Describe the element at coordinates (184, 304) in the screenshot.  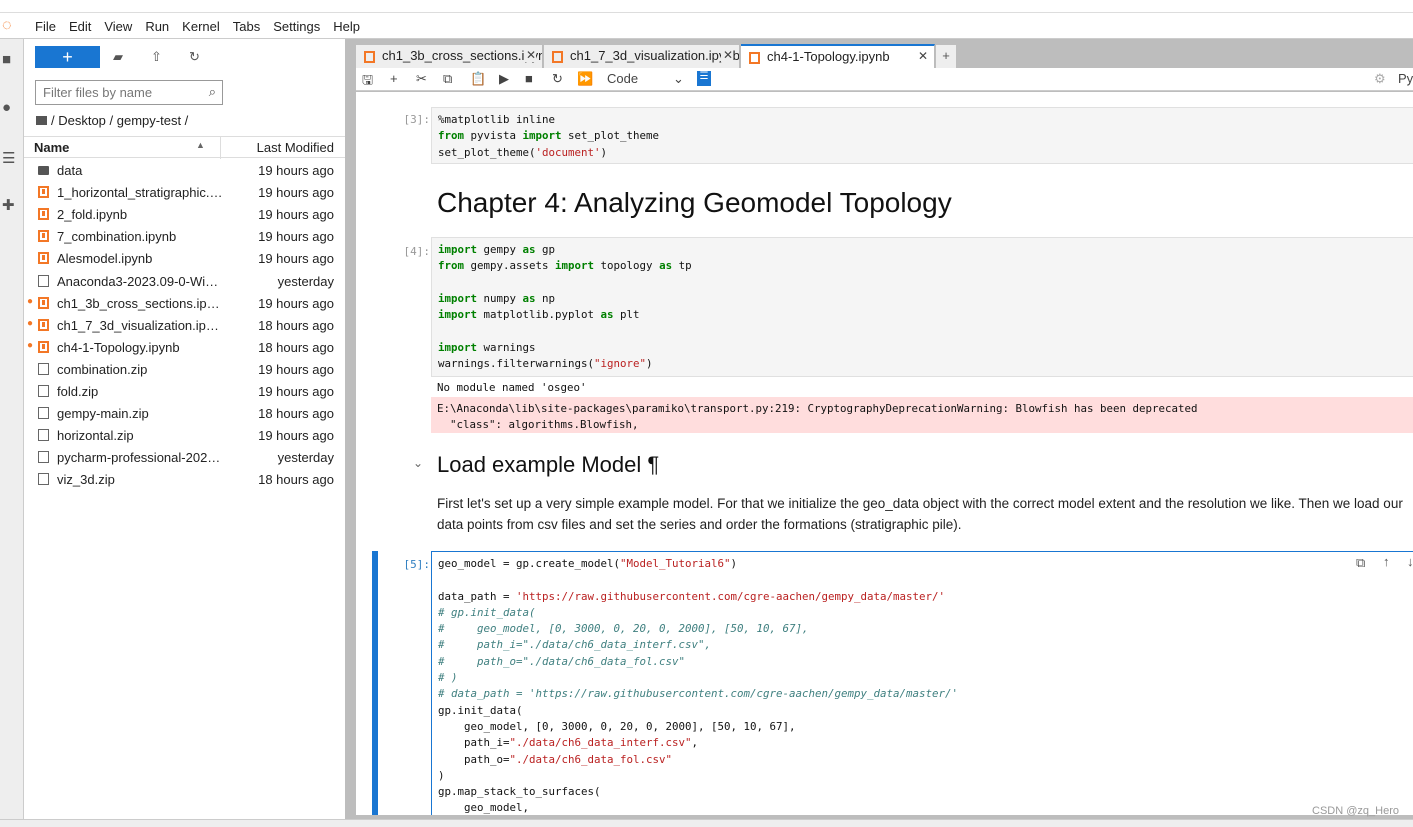
I see `file-item: ● ch1_3b_cross_sections.ipynb 19 hours ago` at that location.